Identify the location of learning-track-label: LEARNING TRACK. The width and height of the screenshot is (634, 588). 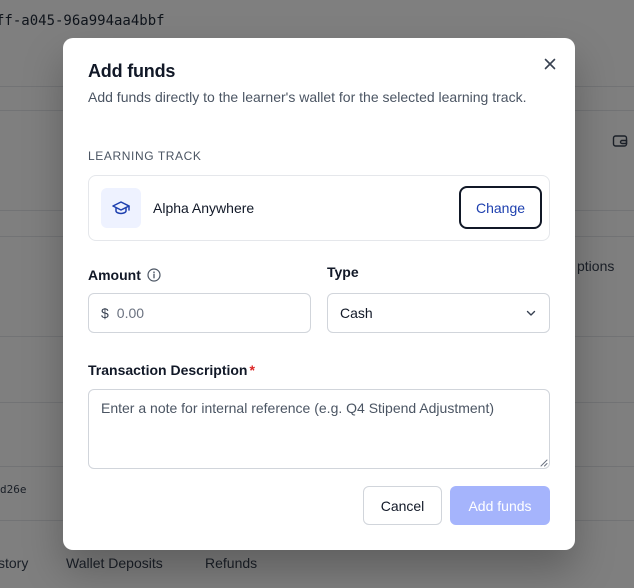
(145, 156).